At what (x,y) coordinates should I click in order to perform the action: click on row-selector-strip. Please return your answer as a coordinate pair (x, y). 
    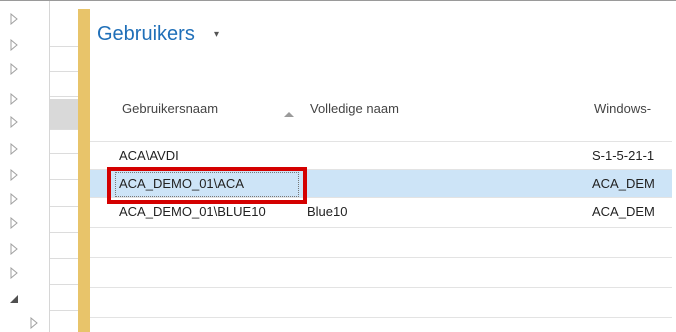
    Looking at the image, I should click on (64, 166).